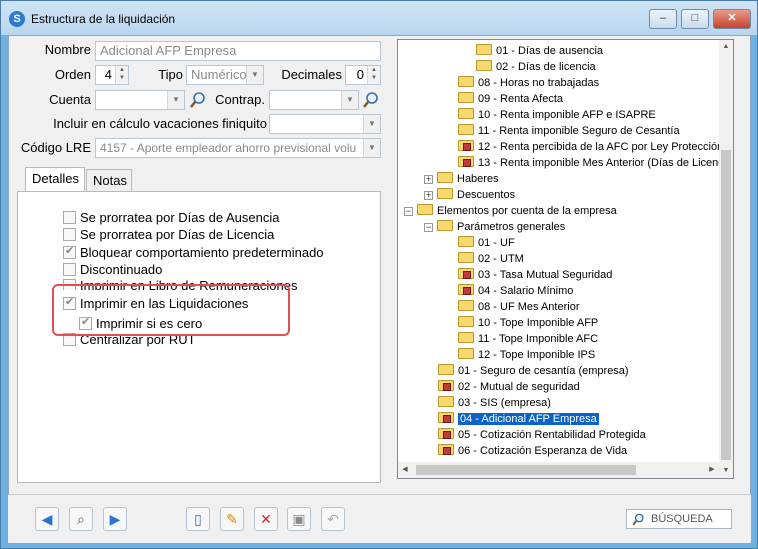 The image size is (758, 549). What do you see at coordinates (528, 339) in the screenshot?
I see `tree-item: 11 - Tope Imponible AFC` at bounding box center [528, 339].